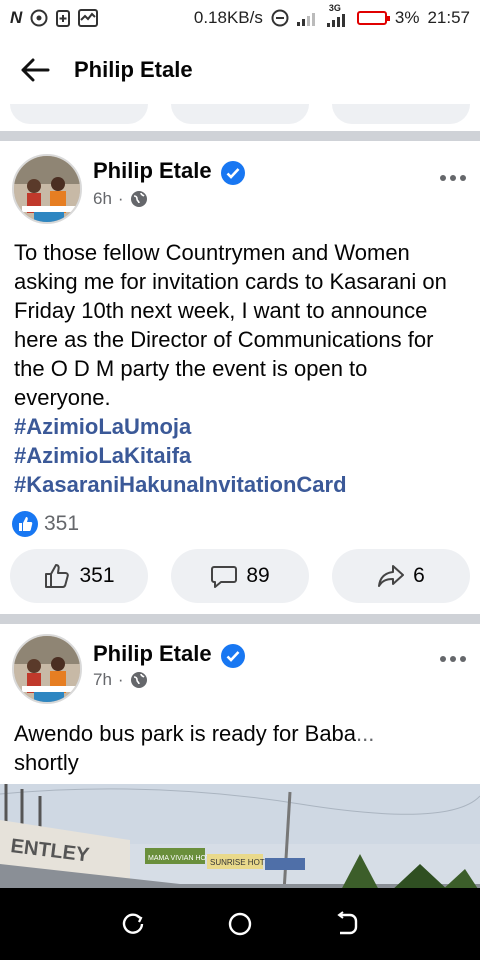  What do you see at coordinates (16, 17) in the screenshot?
I see `n-icon: N` at bounding box center [16, 17].